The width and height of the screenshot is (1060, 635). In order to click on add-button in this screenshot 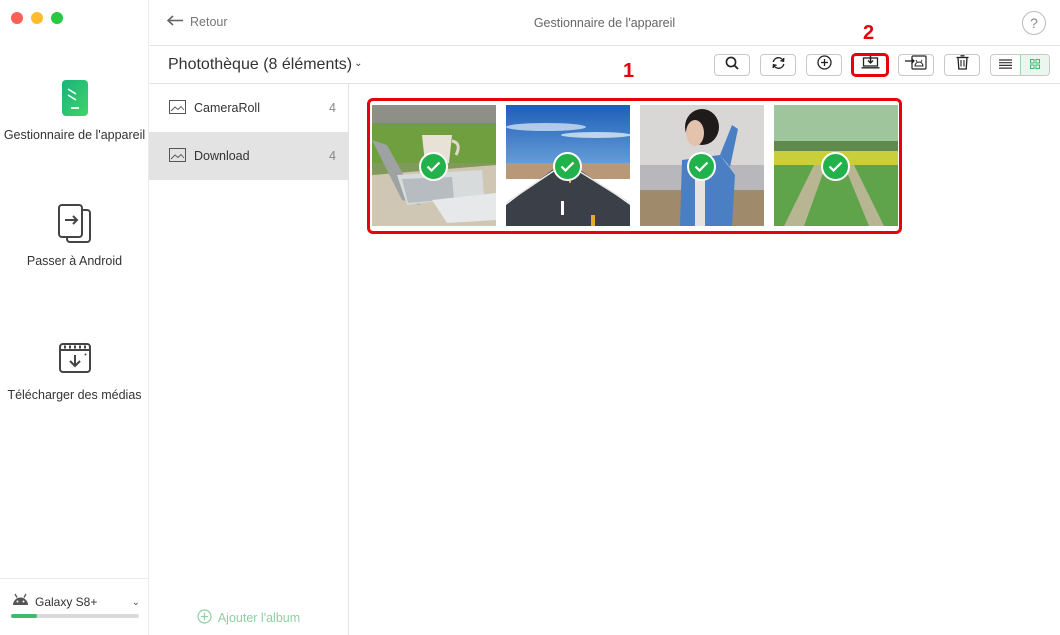, I will do `click(824, 65)`.